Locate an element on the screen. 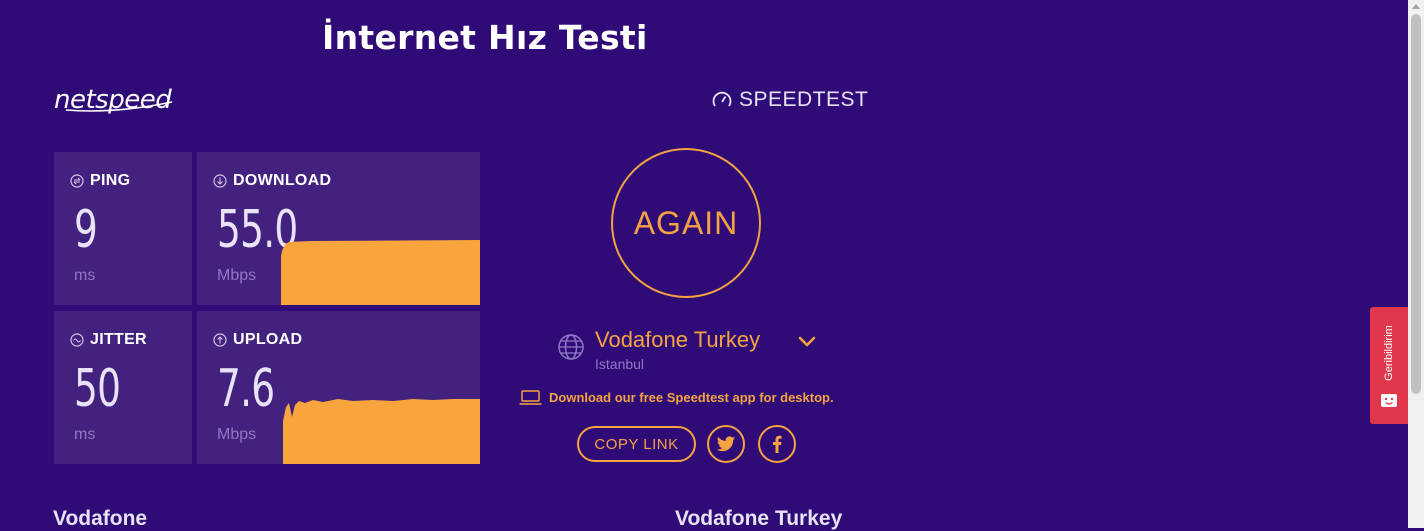 The width and height of the screenshot is (1424, 531). twitter-icon is located at coordinates (726, 443).